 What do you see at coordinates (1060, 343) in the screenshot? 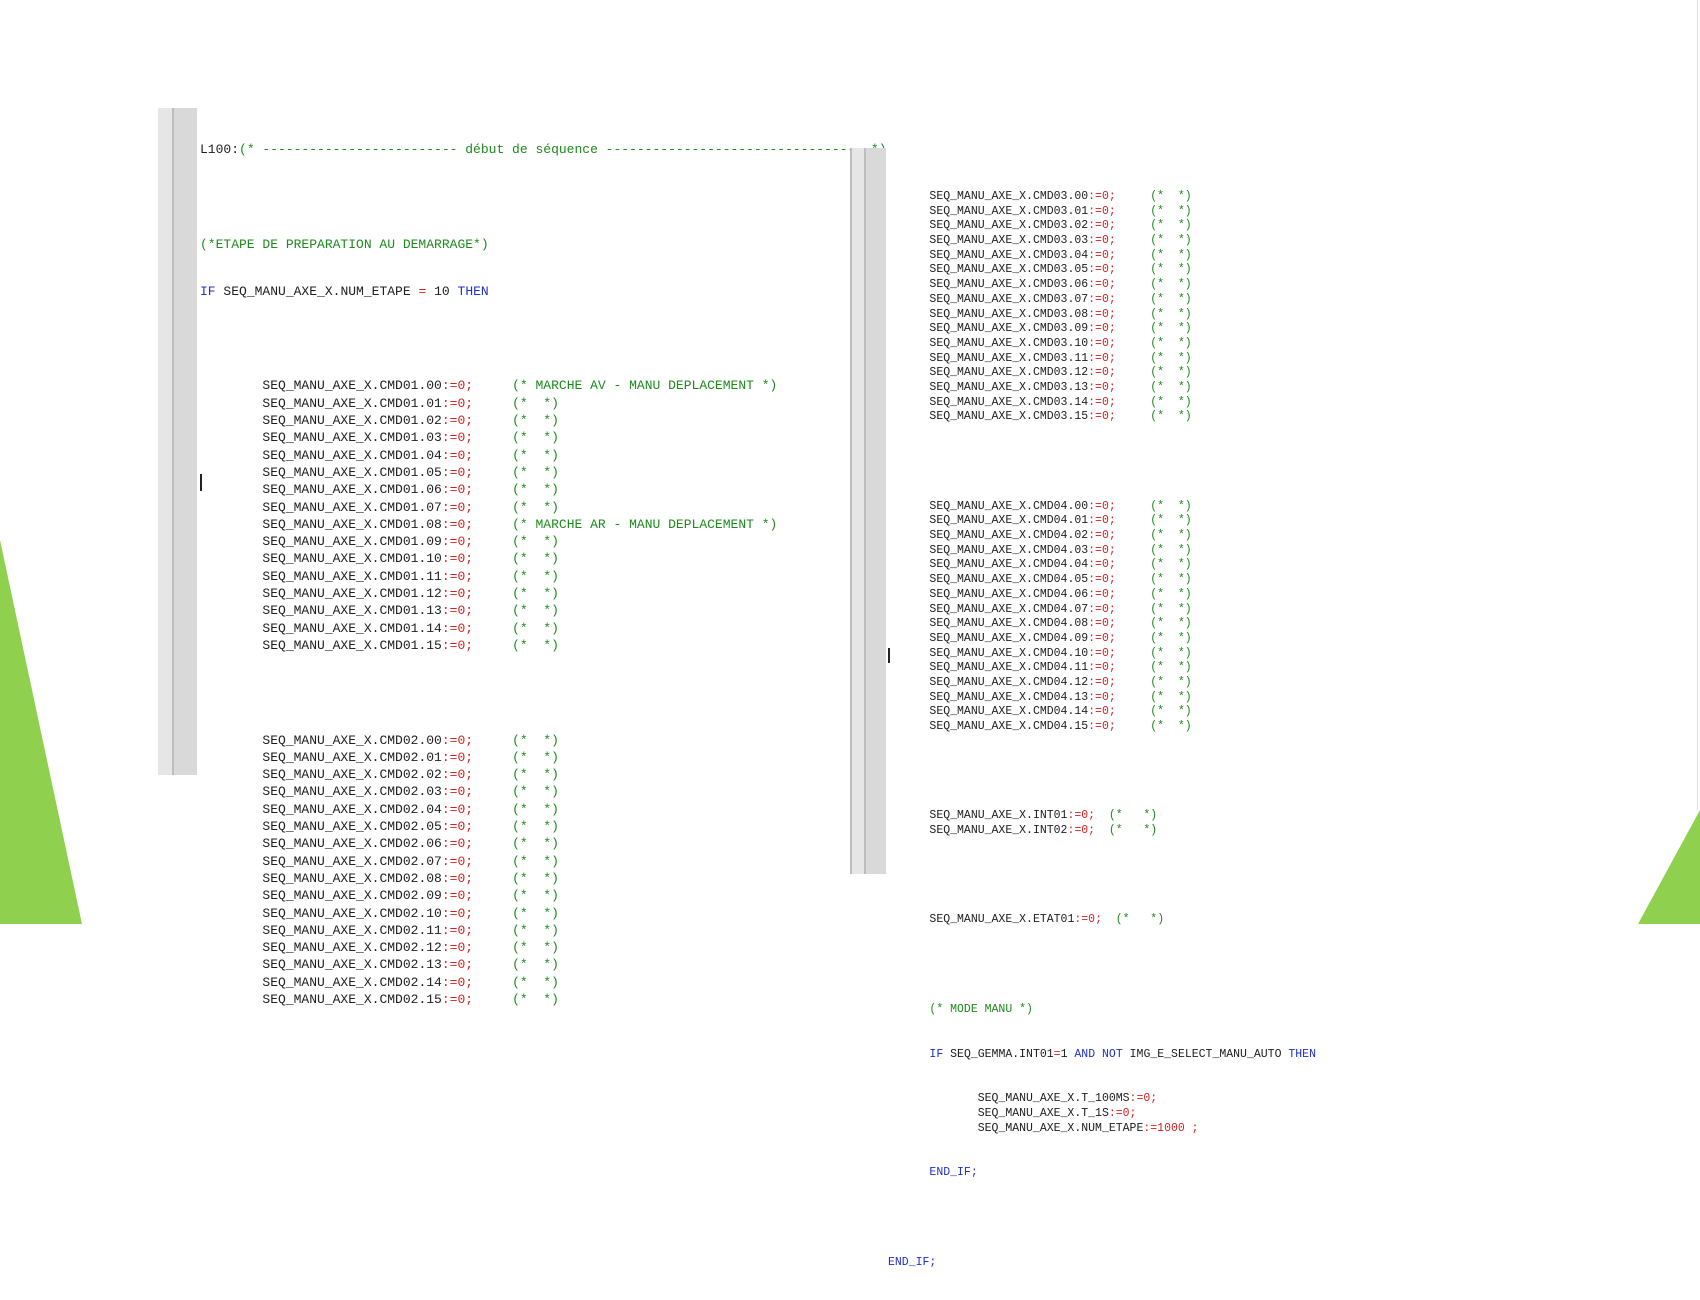
I see `code-line: SEQ_MANU_AXE_X.CMD03.10:=0; (* *)` at bounding box center [1060, 343].